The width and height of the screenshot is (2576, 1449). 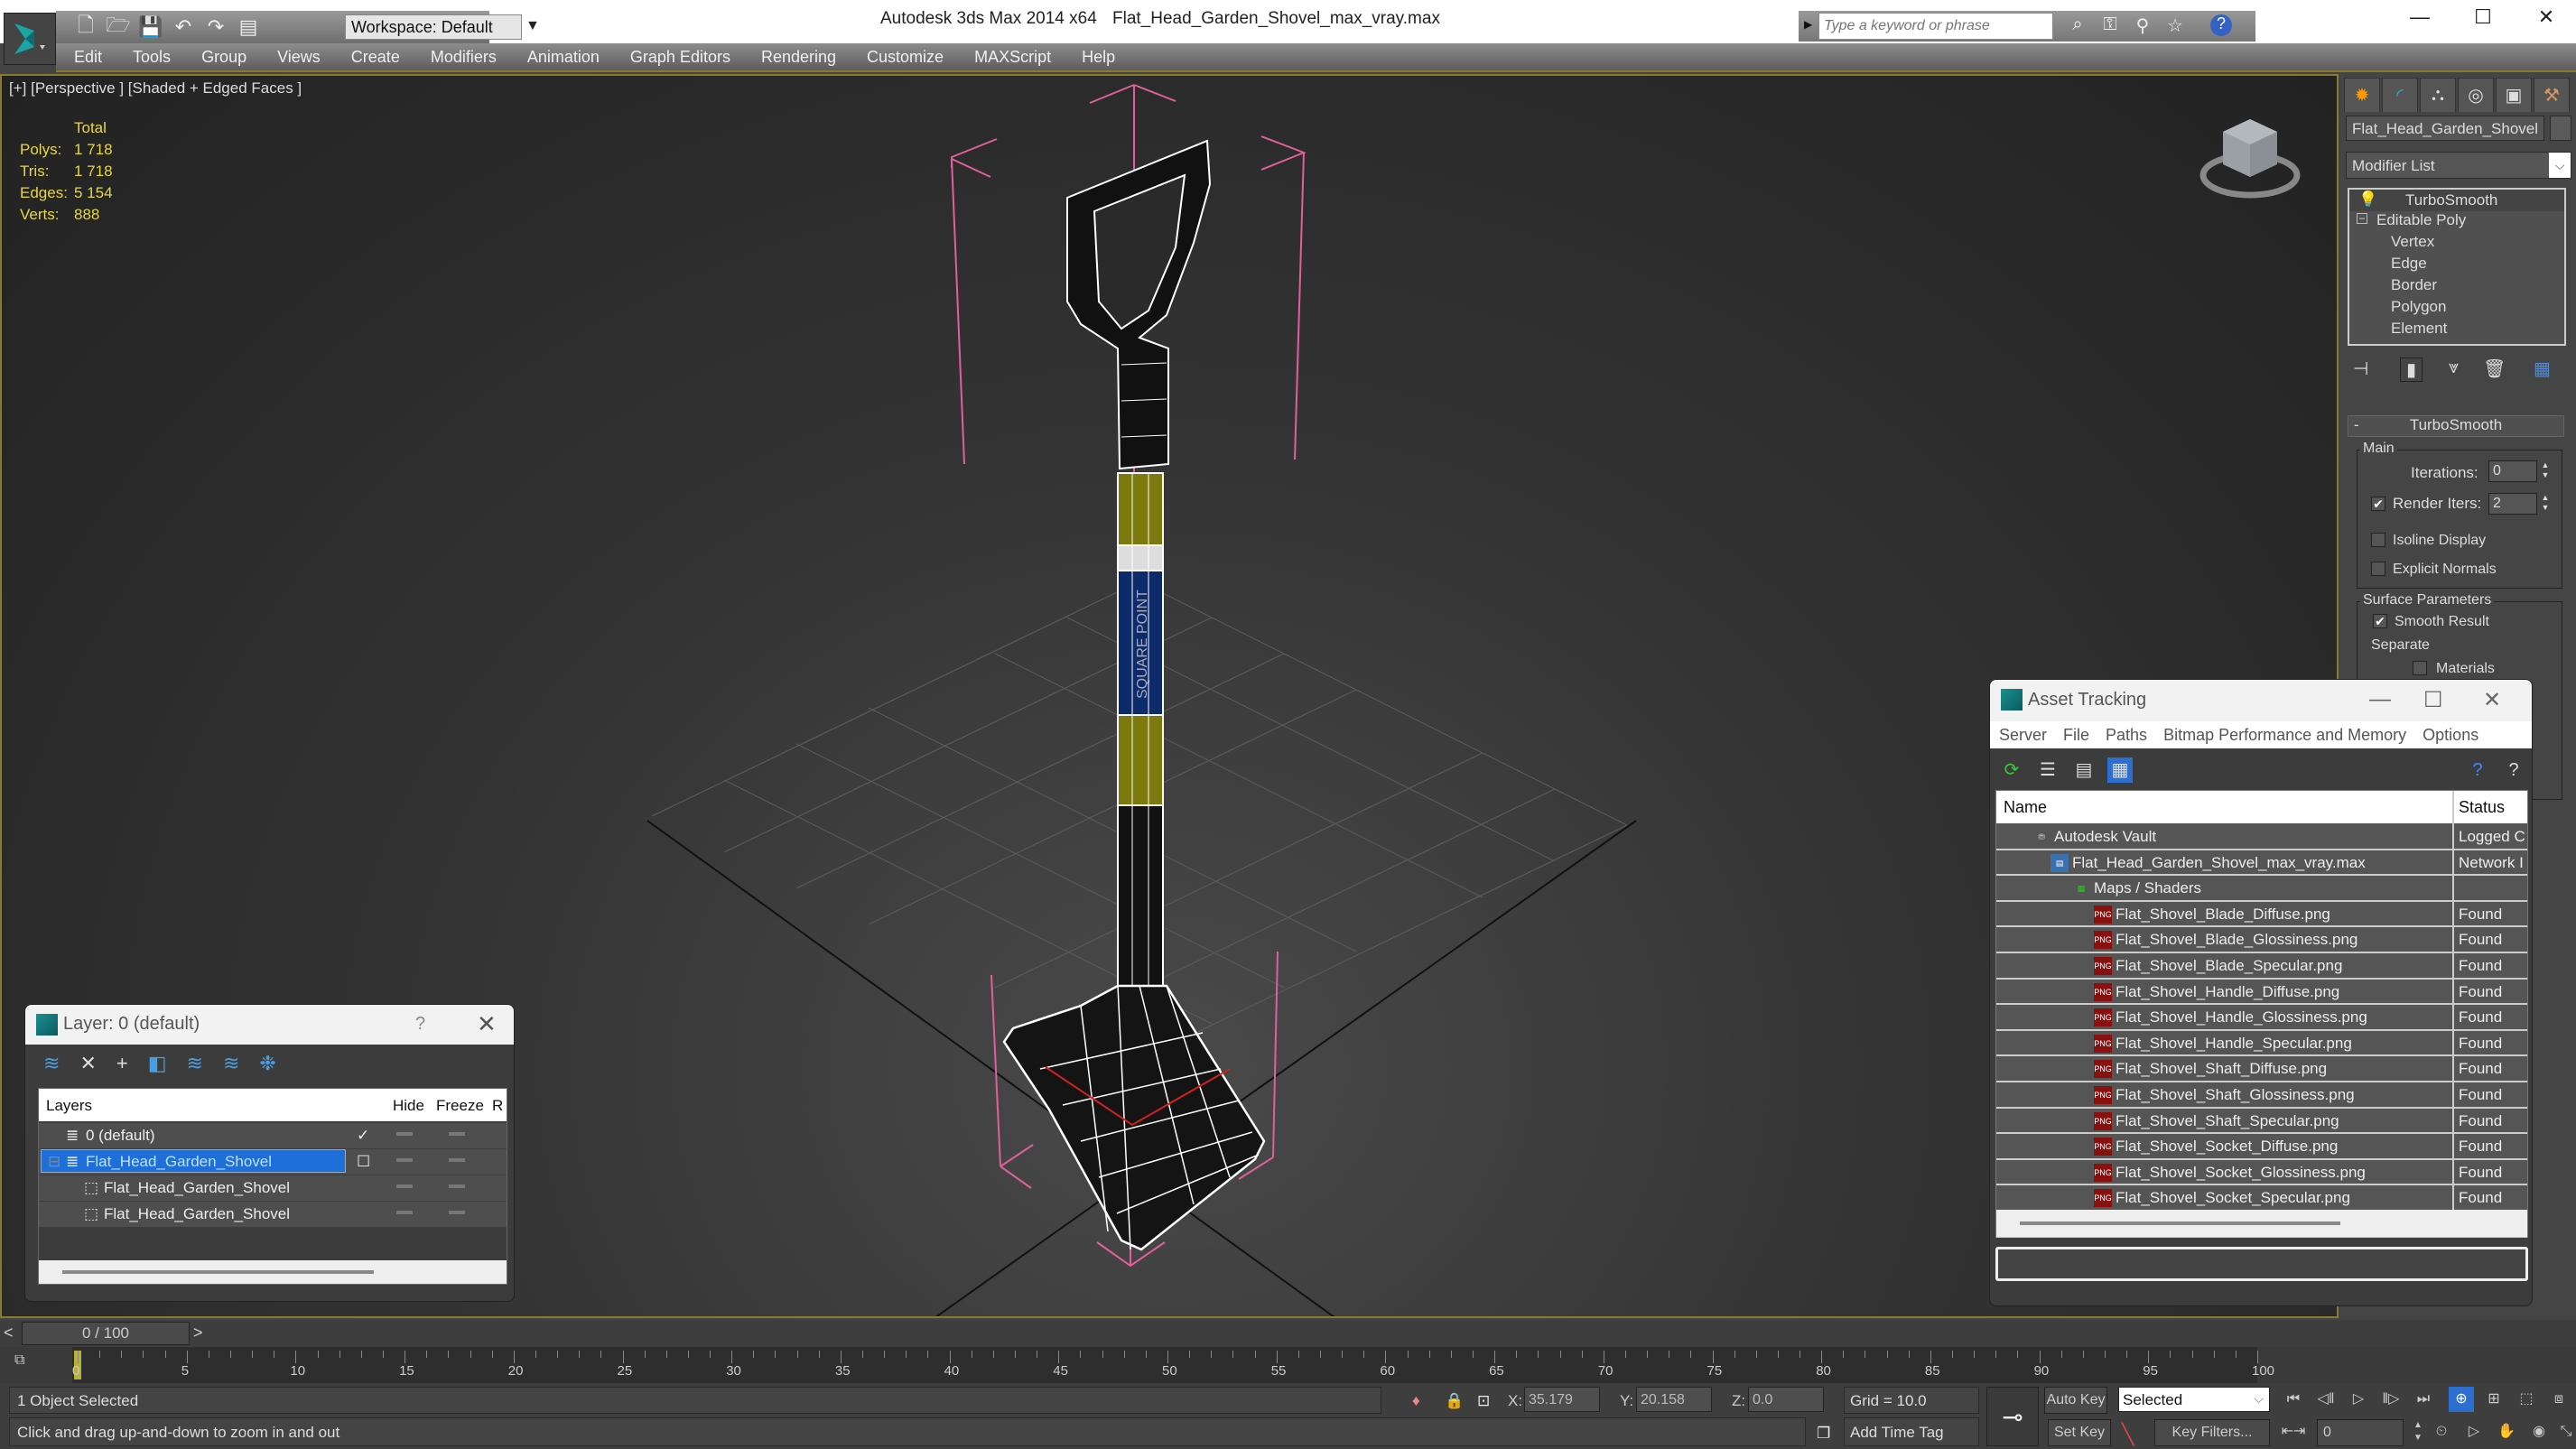 I want to click on utilities-tab-icon: ⚒, so click(x=2552, y=95).